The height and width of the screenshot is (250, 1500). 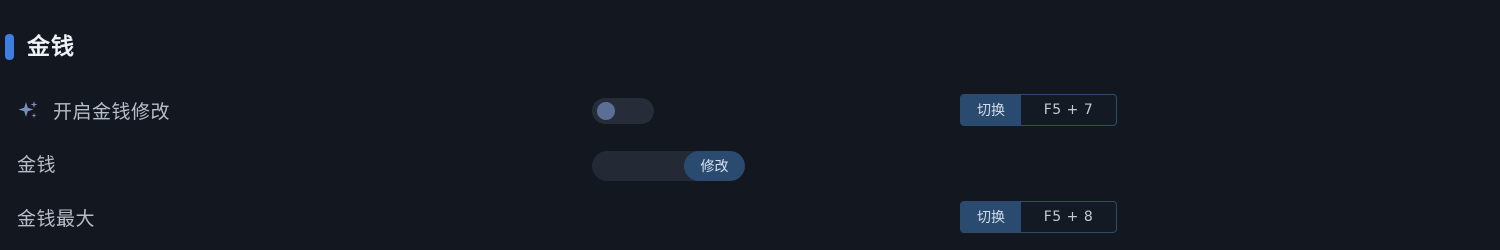 I want to click on hotkey-enable-money: 切换 F5 + 7, so click(x=1038, y=110).